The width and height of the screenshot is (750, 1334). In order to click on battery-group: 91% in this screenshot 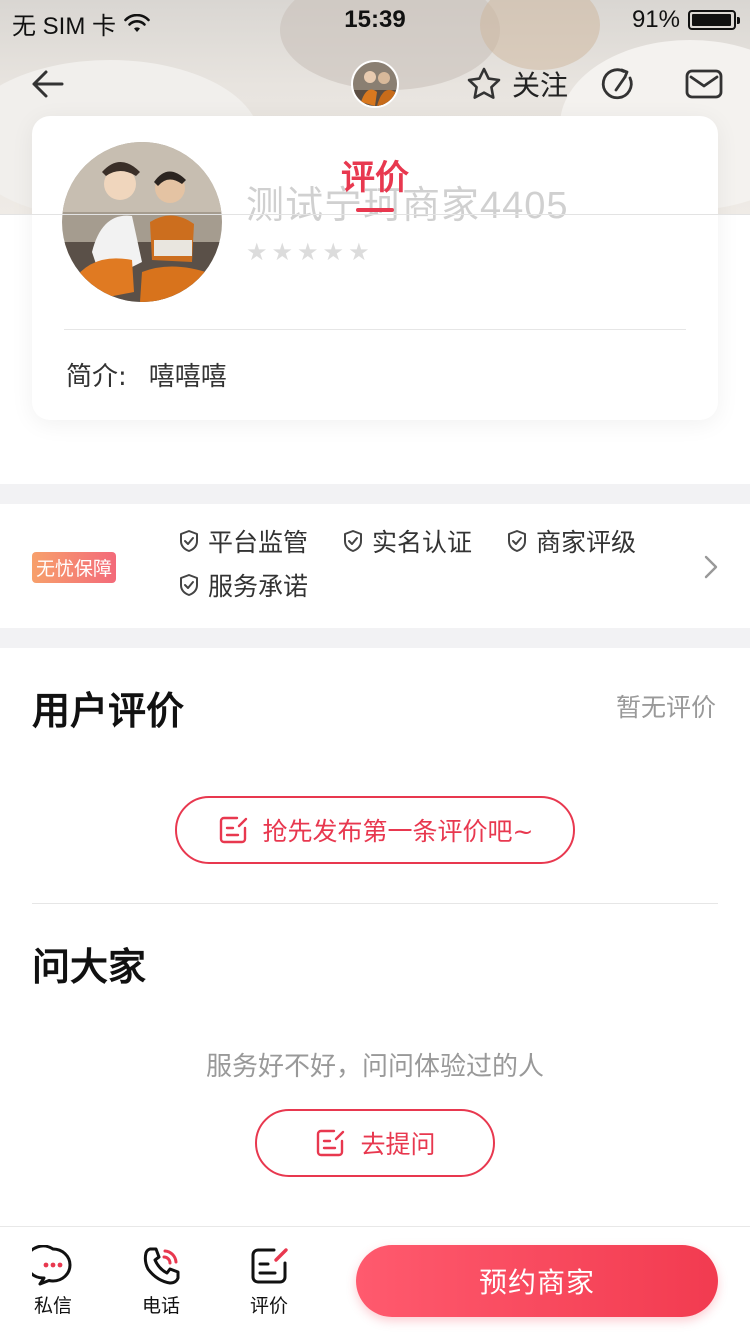, I will do `click(685, 20)`.